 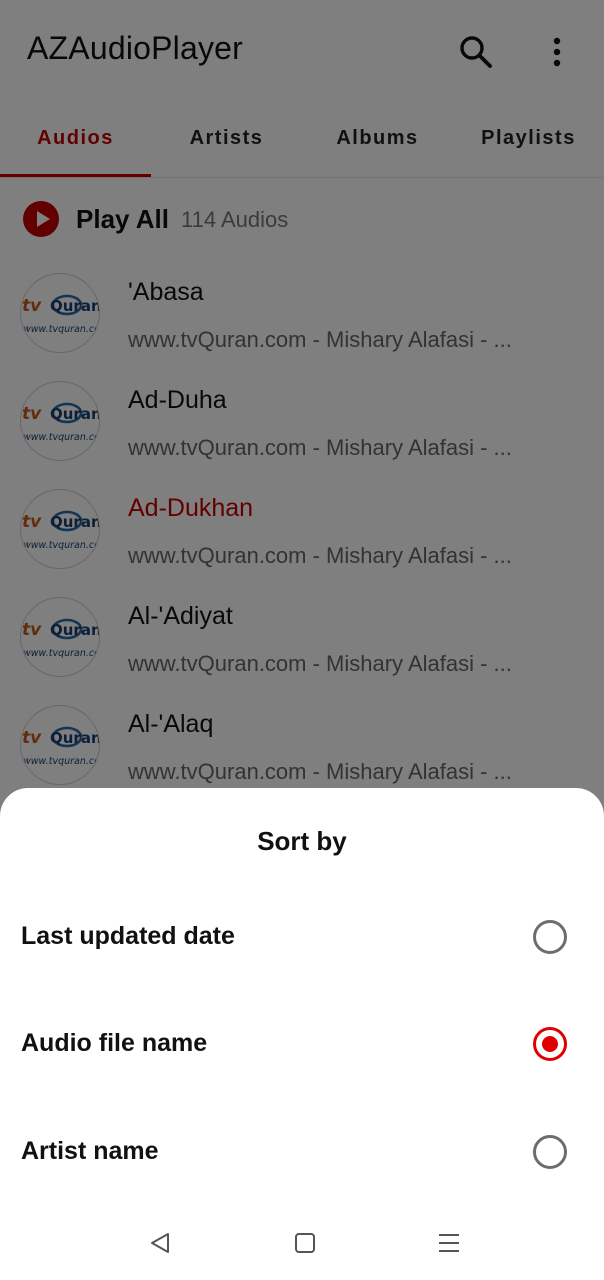 What do you see at coordinates (128, 936) in the screenshot?
I see `sort-option-label: Last updated date` at bounding box center [128, 936].